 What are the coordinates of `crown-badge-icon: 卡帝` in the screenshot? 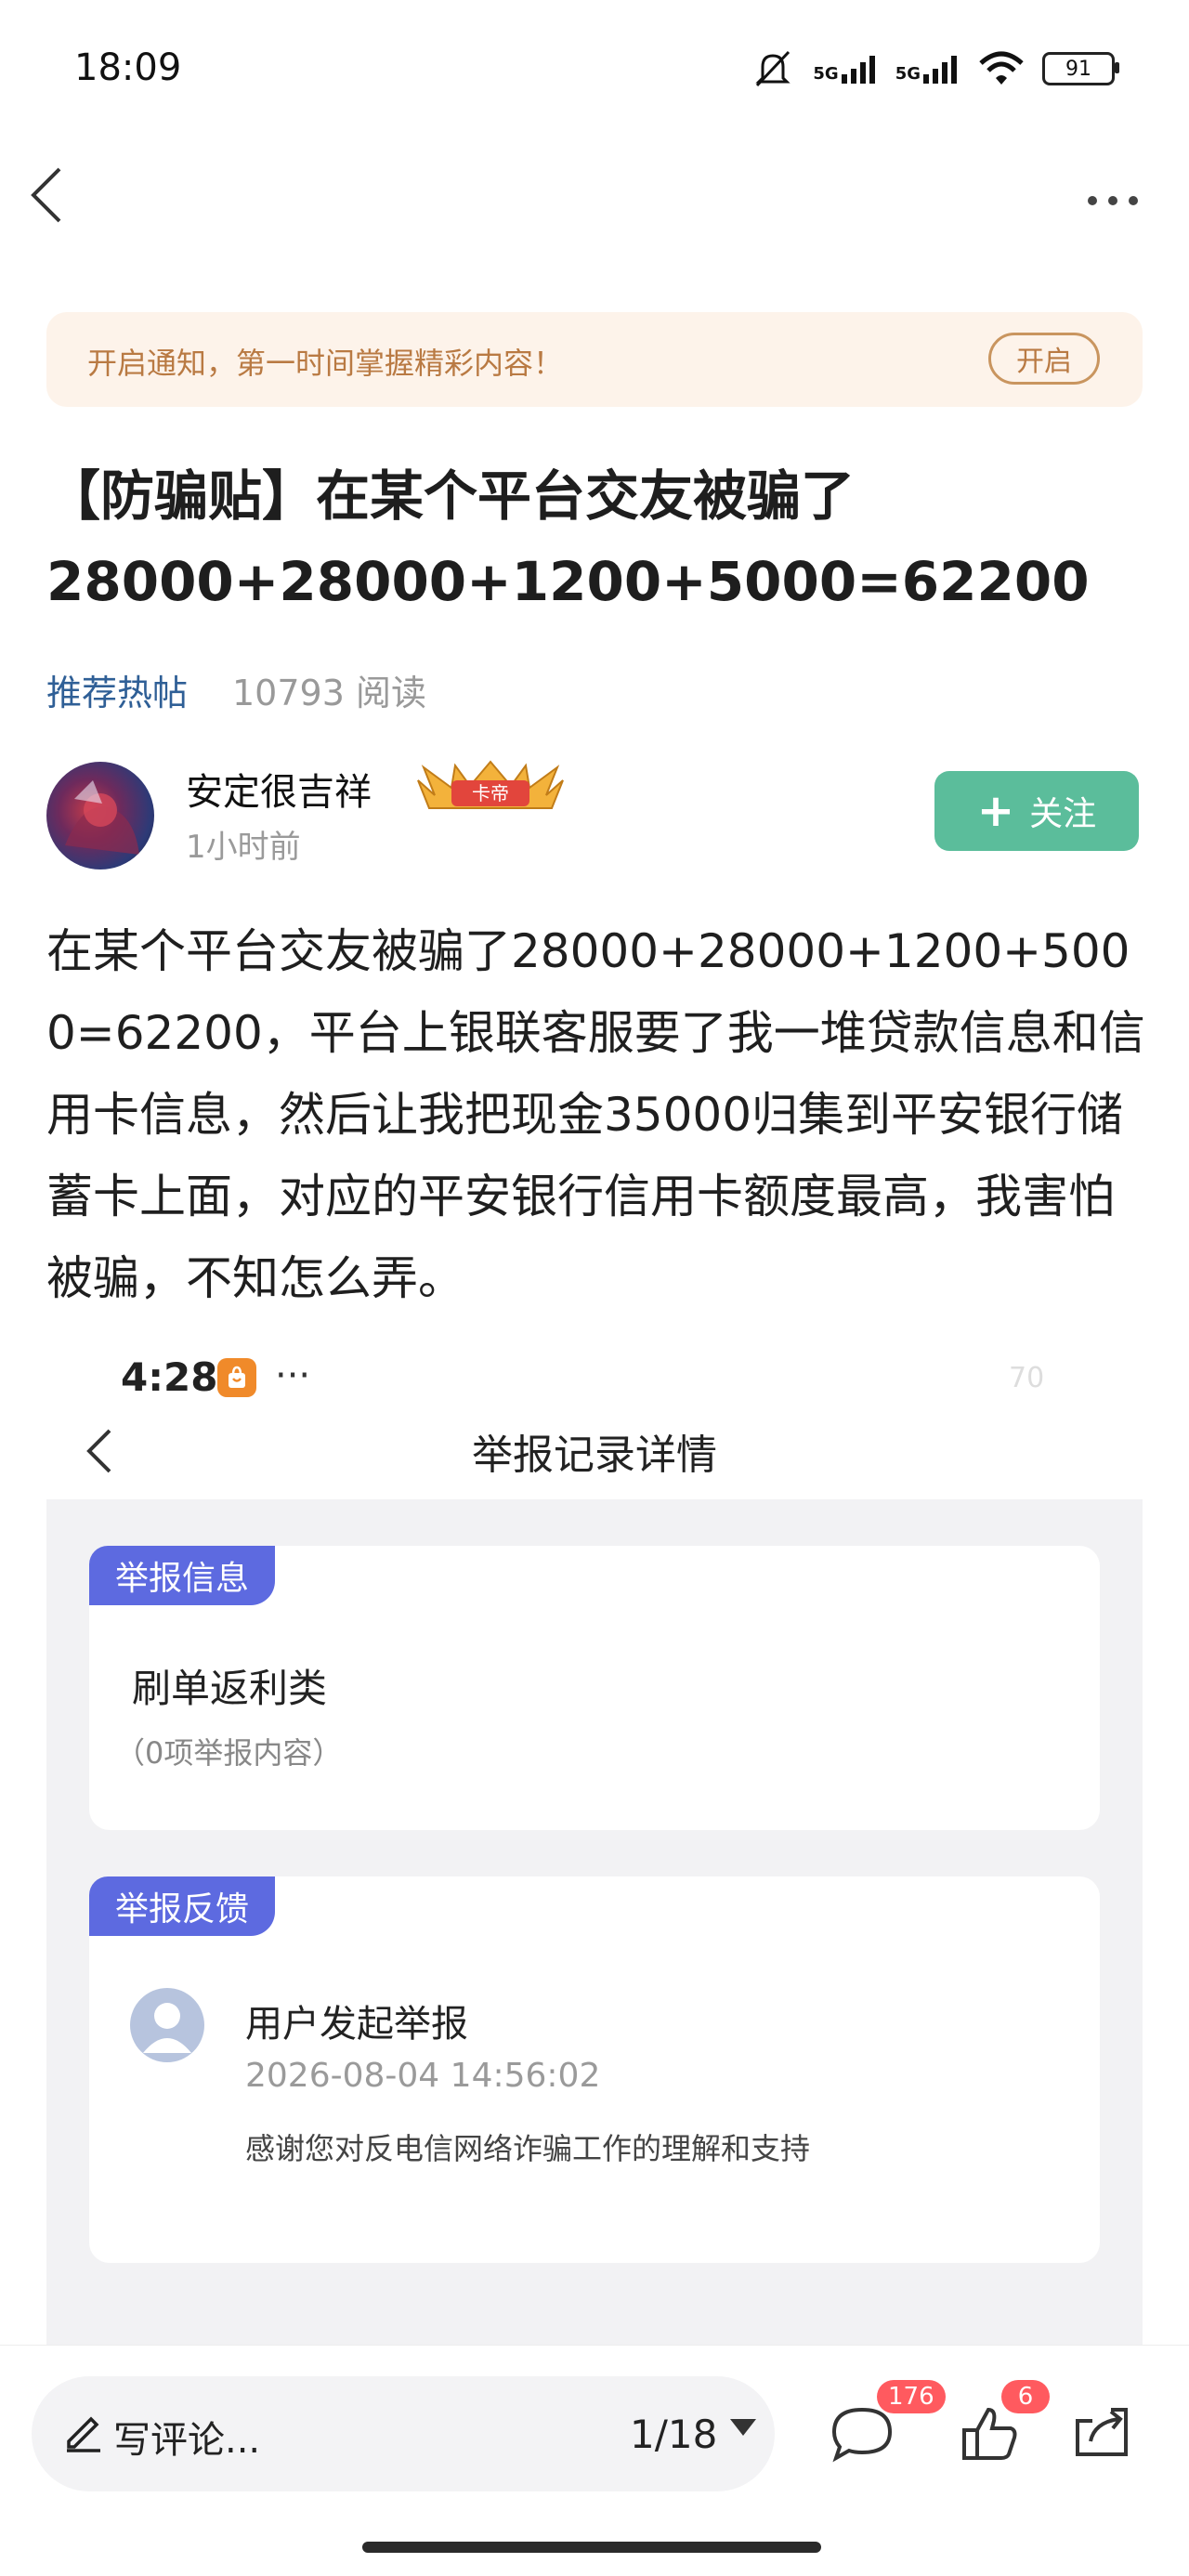 It's located at (491, 786).